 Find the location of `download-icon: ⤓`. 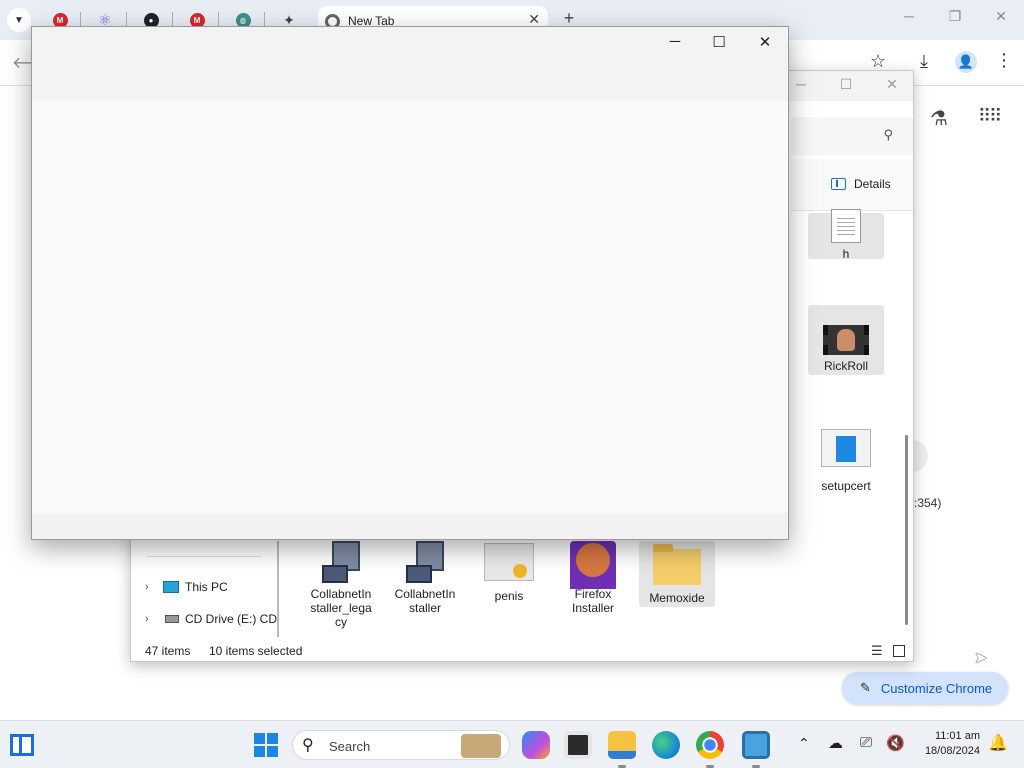

download-icon: ⤓ is located at coordinates (924, 61).